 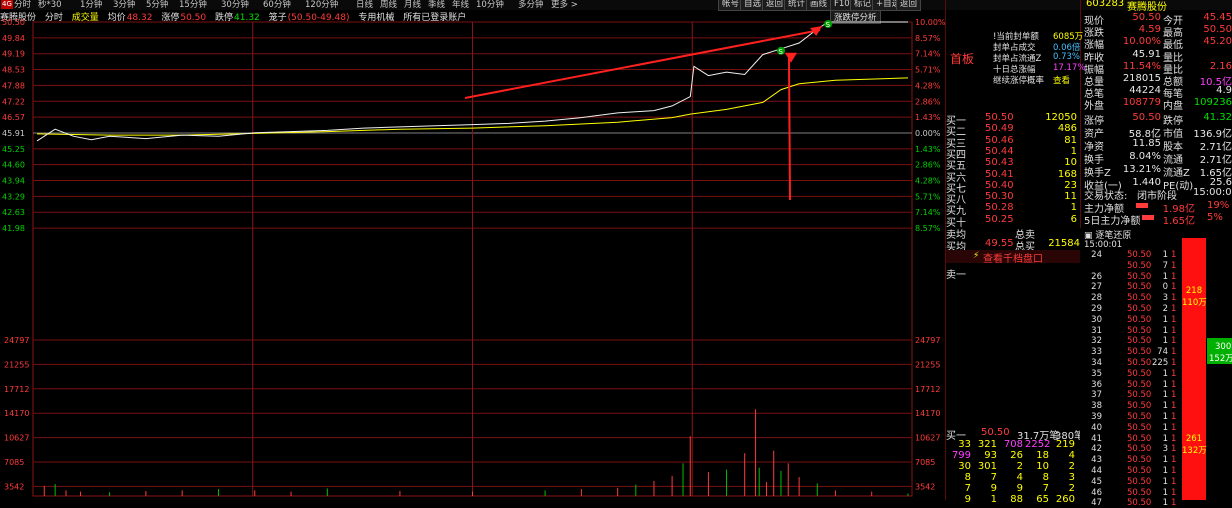 I want to click on seal-info-value: 查看, so click(x=1061, y=80).